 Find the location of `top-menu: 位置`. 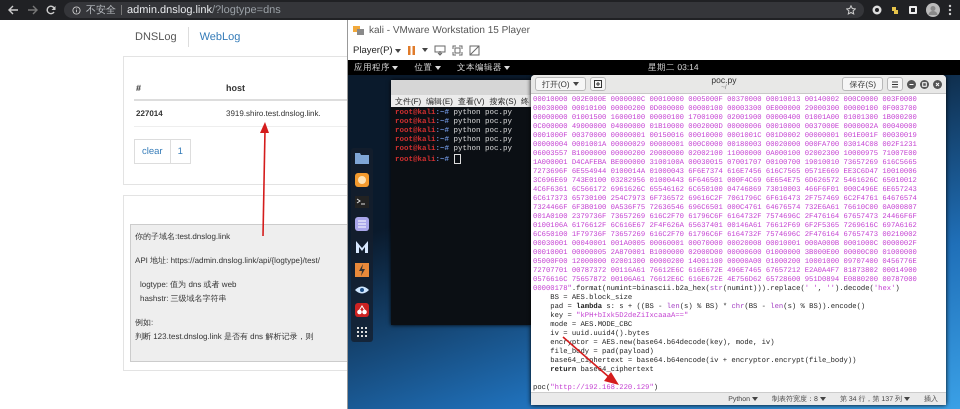

top-menu: 位置 is located at coordinates (427, 68).